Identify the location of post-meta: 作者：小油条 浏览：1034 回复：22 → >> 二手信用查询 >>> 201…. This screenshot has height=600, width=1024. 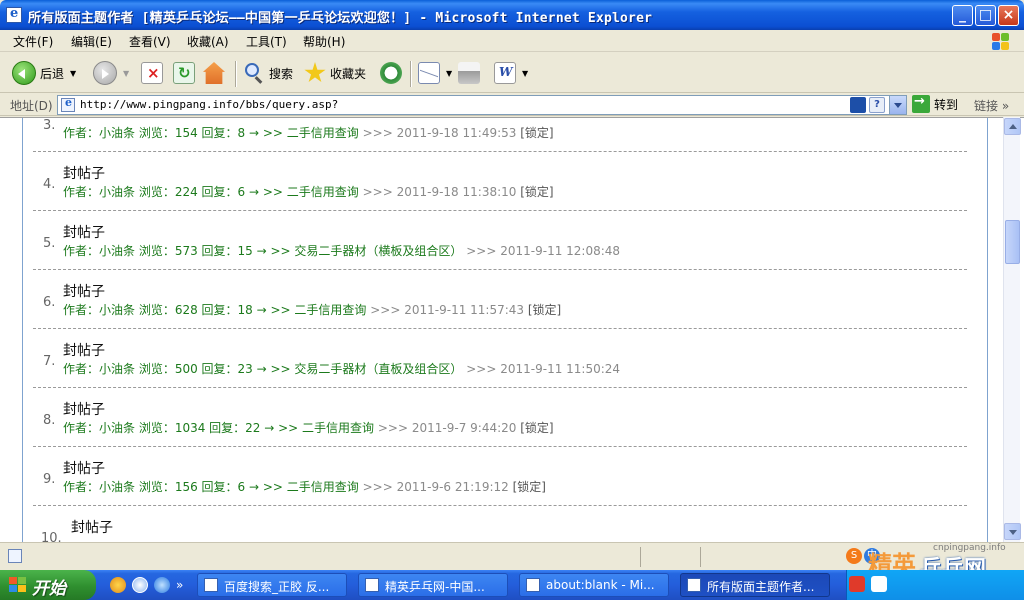
(308, 427).